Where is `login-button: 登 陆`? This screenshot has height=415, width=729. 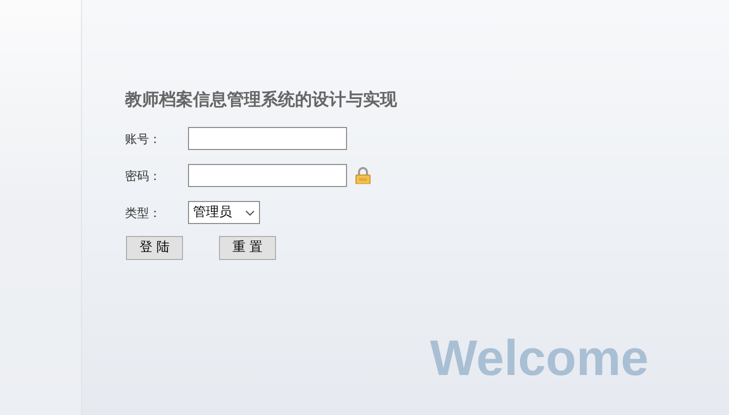
login-button: 登 陆 is located at coordinates (154, 248).